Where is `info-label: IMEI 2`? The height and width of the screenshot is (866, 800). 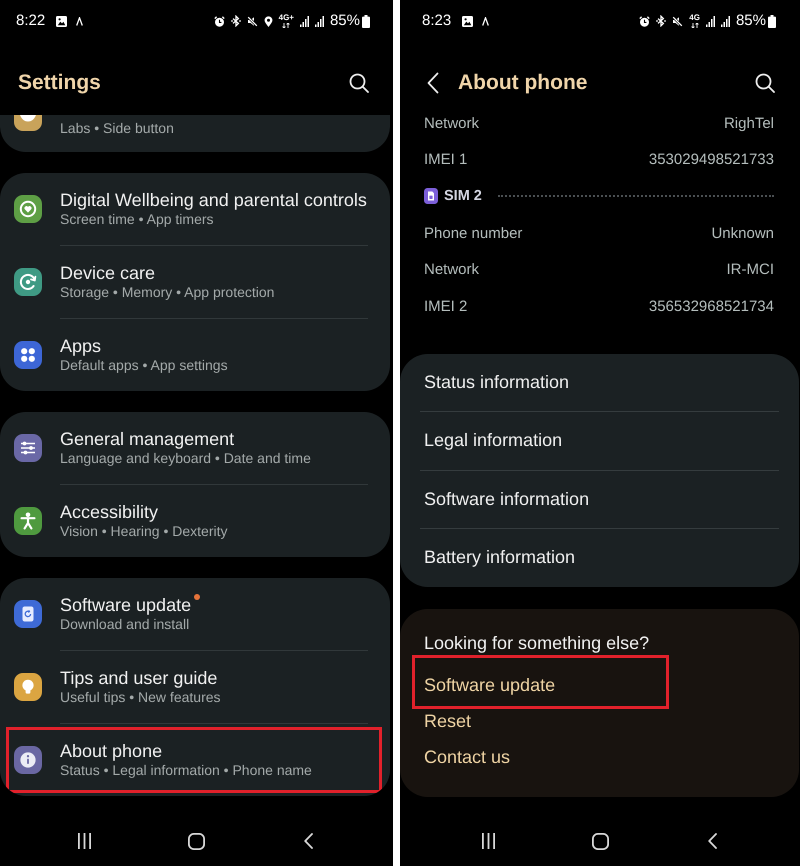
info-label: IMEI 2 is located at coordinates (446, 306).